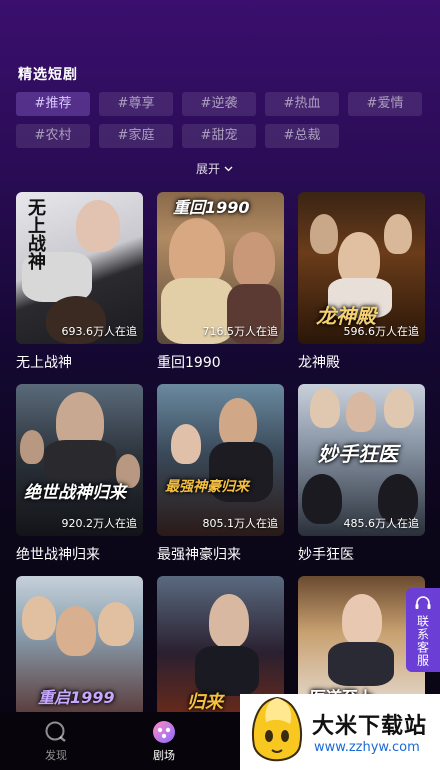  I want to click on tag-ceo: #总裁, so click(302, 136).